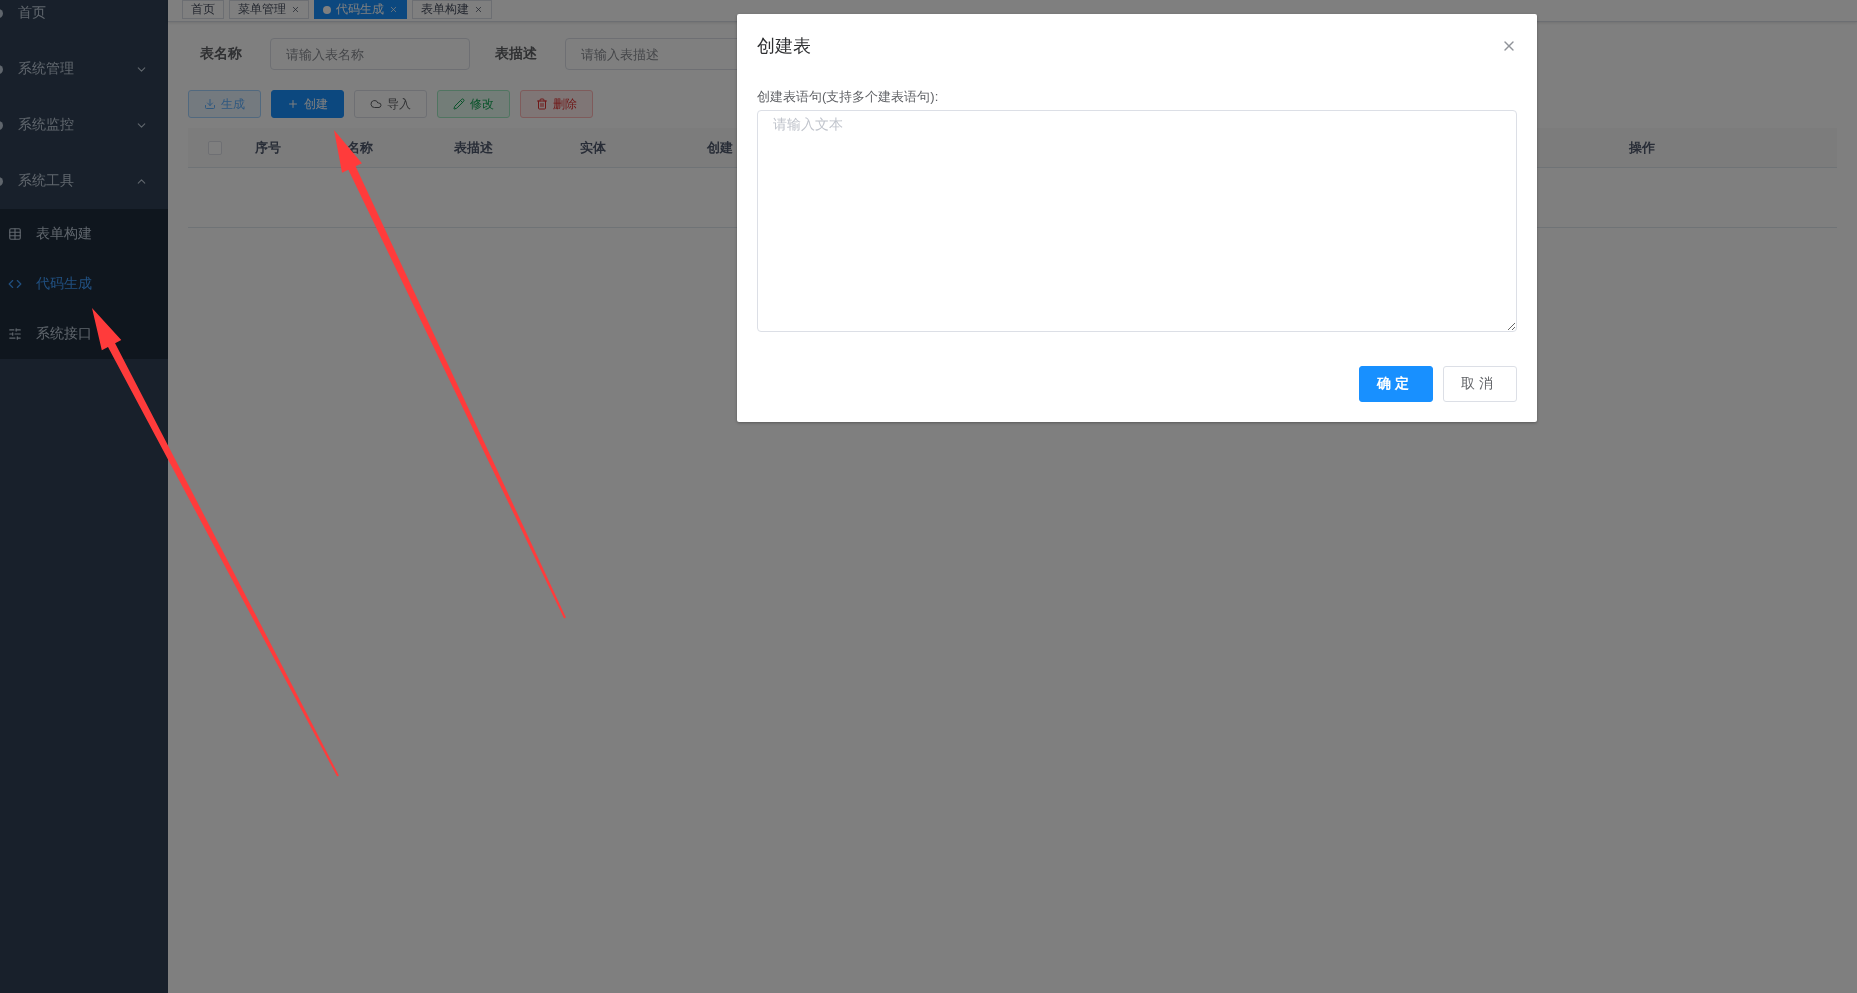 This screenshot has height=993, width=1857. Describe the element at coordinates (473, 147) in the screenshot. I see `column-header: 表描述` at that location.